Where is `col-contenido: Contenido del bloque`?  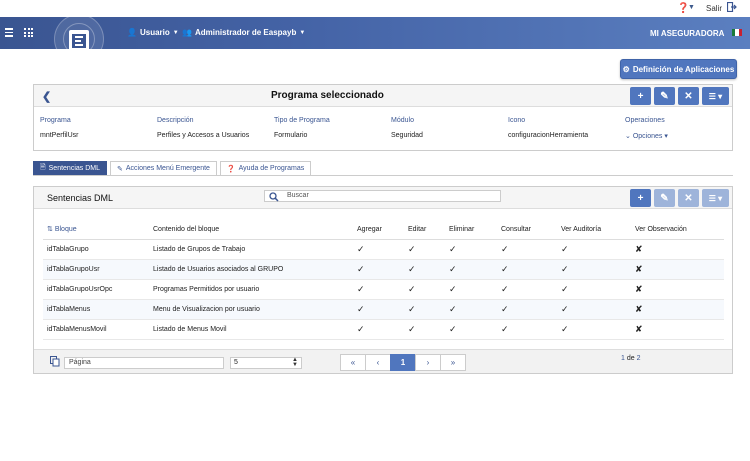
col-contenido: Contenido del bloque is located at coordinates (251, 230).